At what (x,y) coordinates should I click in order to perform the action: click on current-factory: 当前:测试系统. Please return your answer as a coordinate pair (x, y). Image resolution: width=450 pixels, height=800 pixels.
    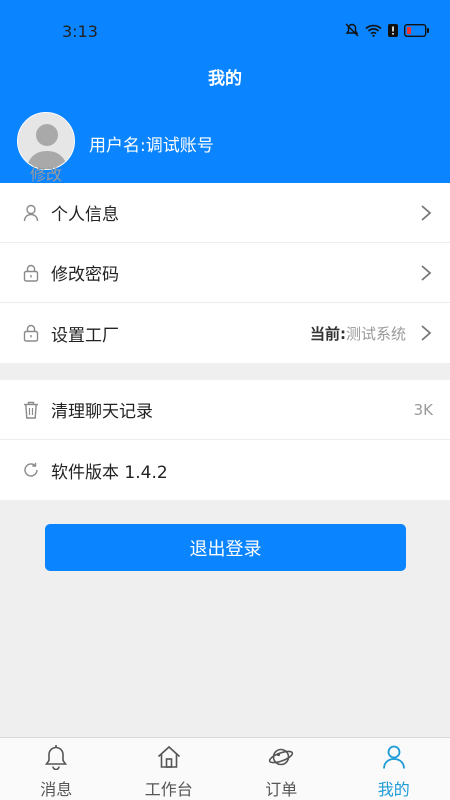
    Looking at the image, I should click on (358, 333).